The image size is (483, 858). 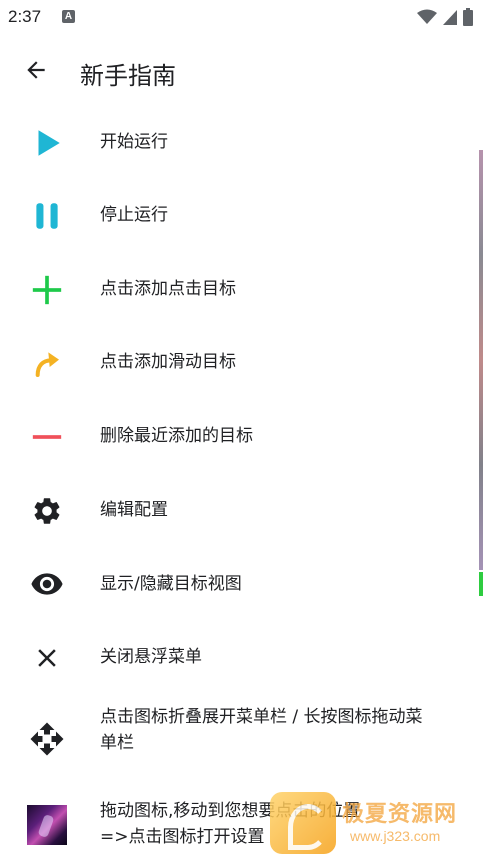 What do you see at coordinates (25, 16) in the screenshot?
I see `status-time: 2:37` at bounding box center [25, 16].